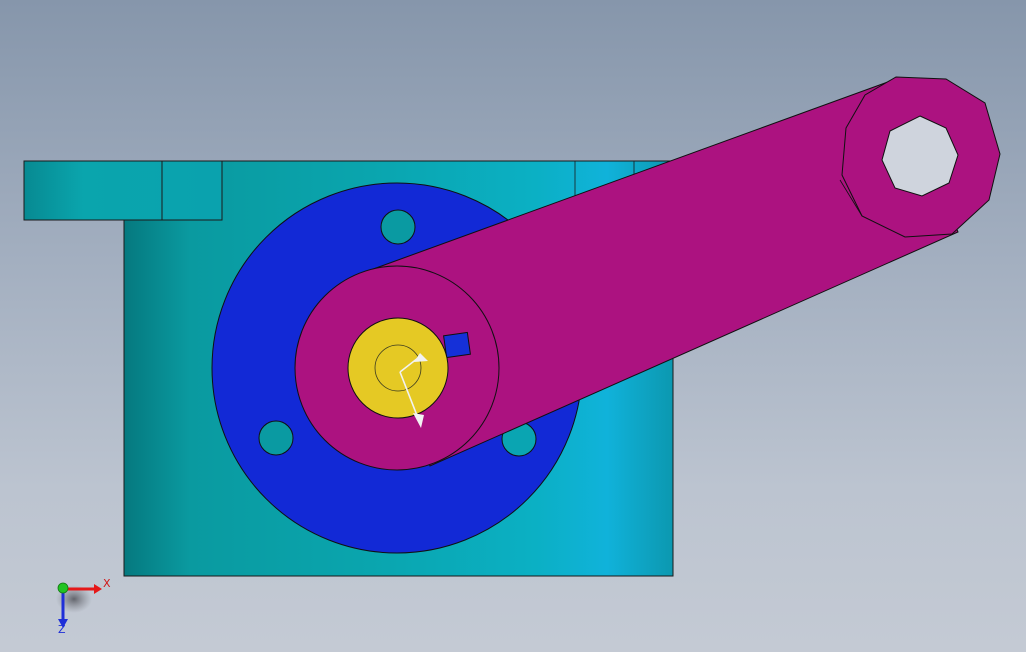 The width and height of the screenshot is (1026, 652). What do you see at coordinates (457, 345) in the screenshot?
I see `shaft-key` at bounding box center [457, 345].